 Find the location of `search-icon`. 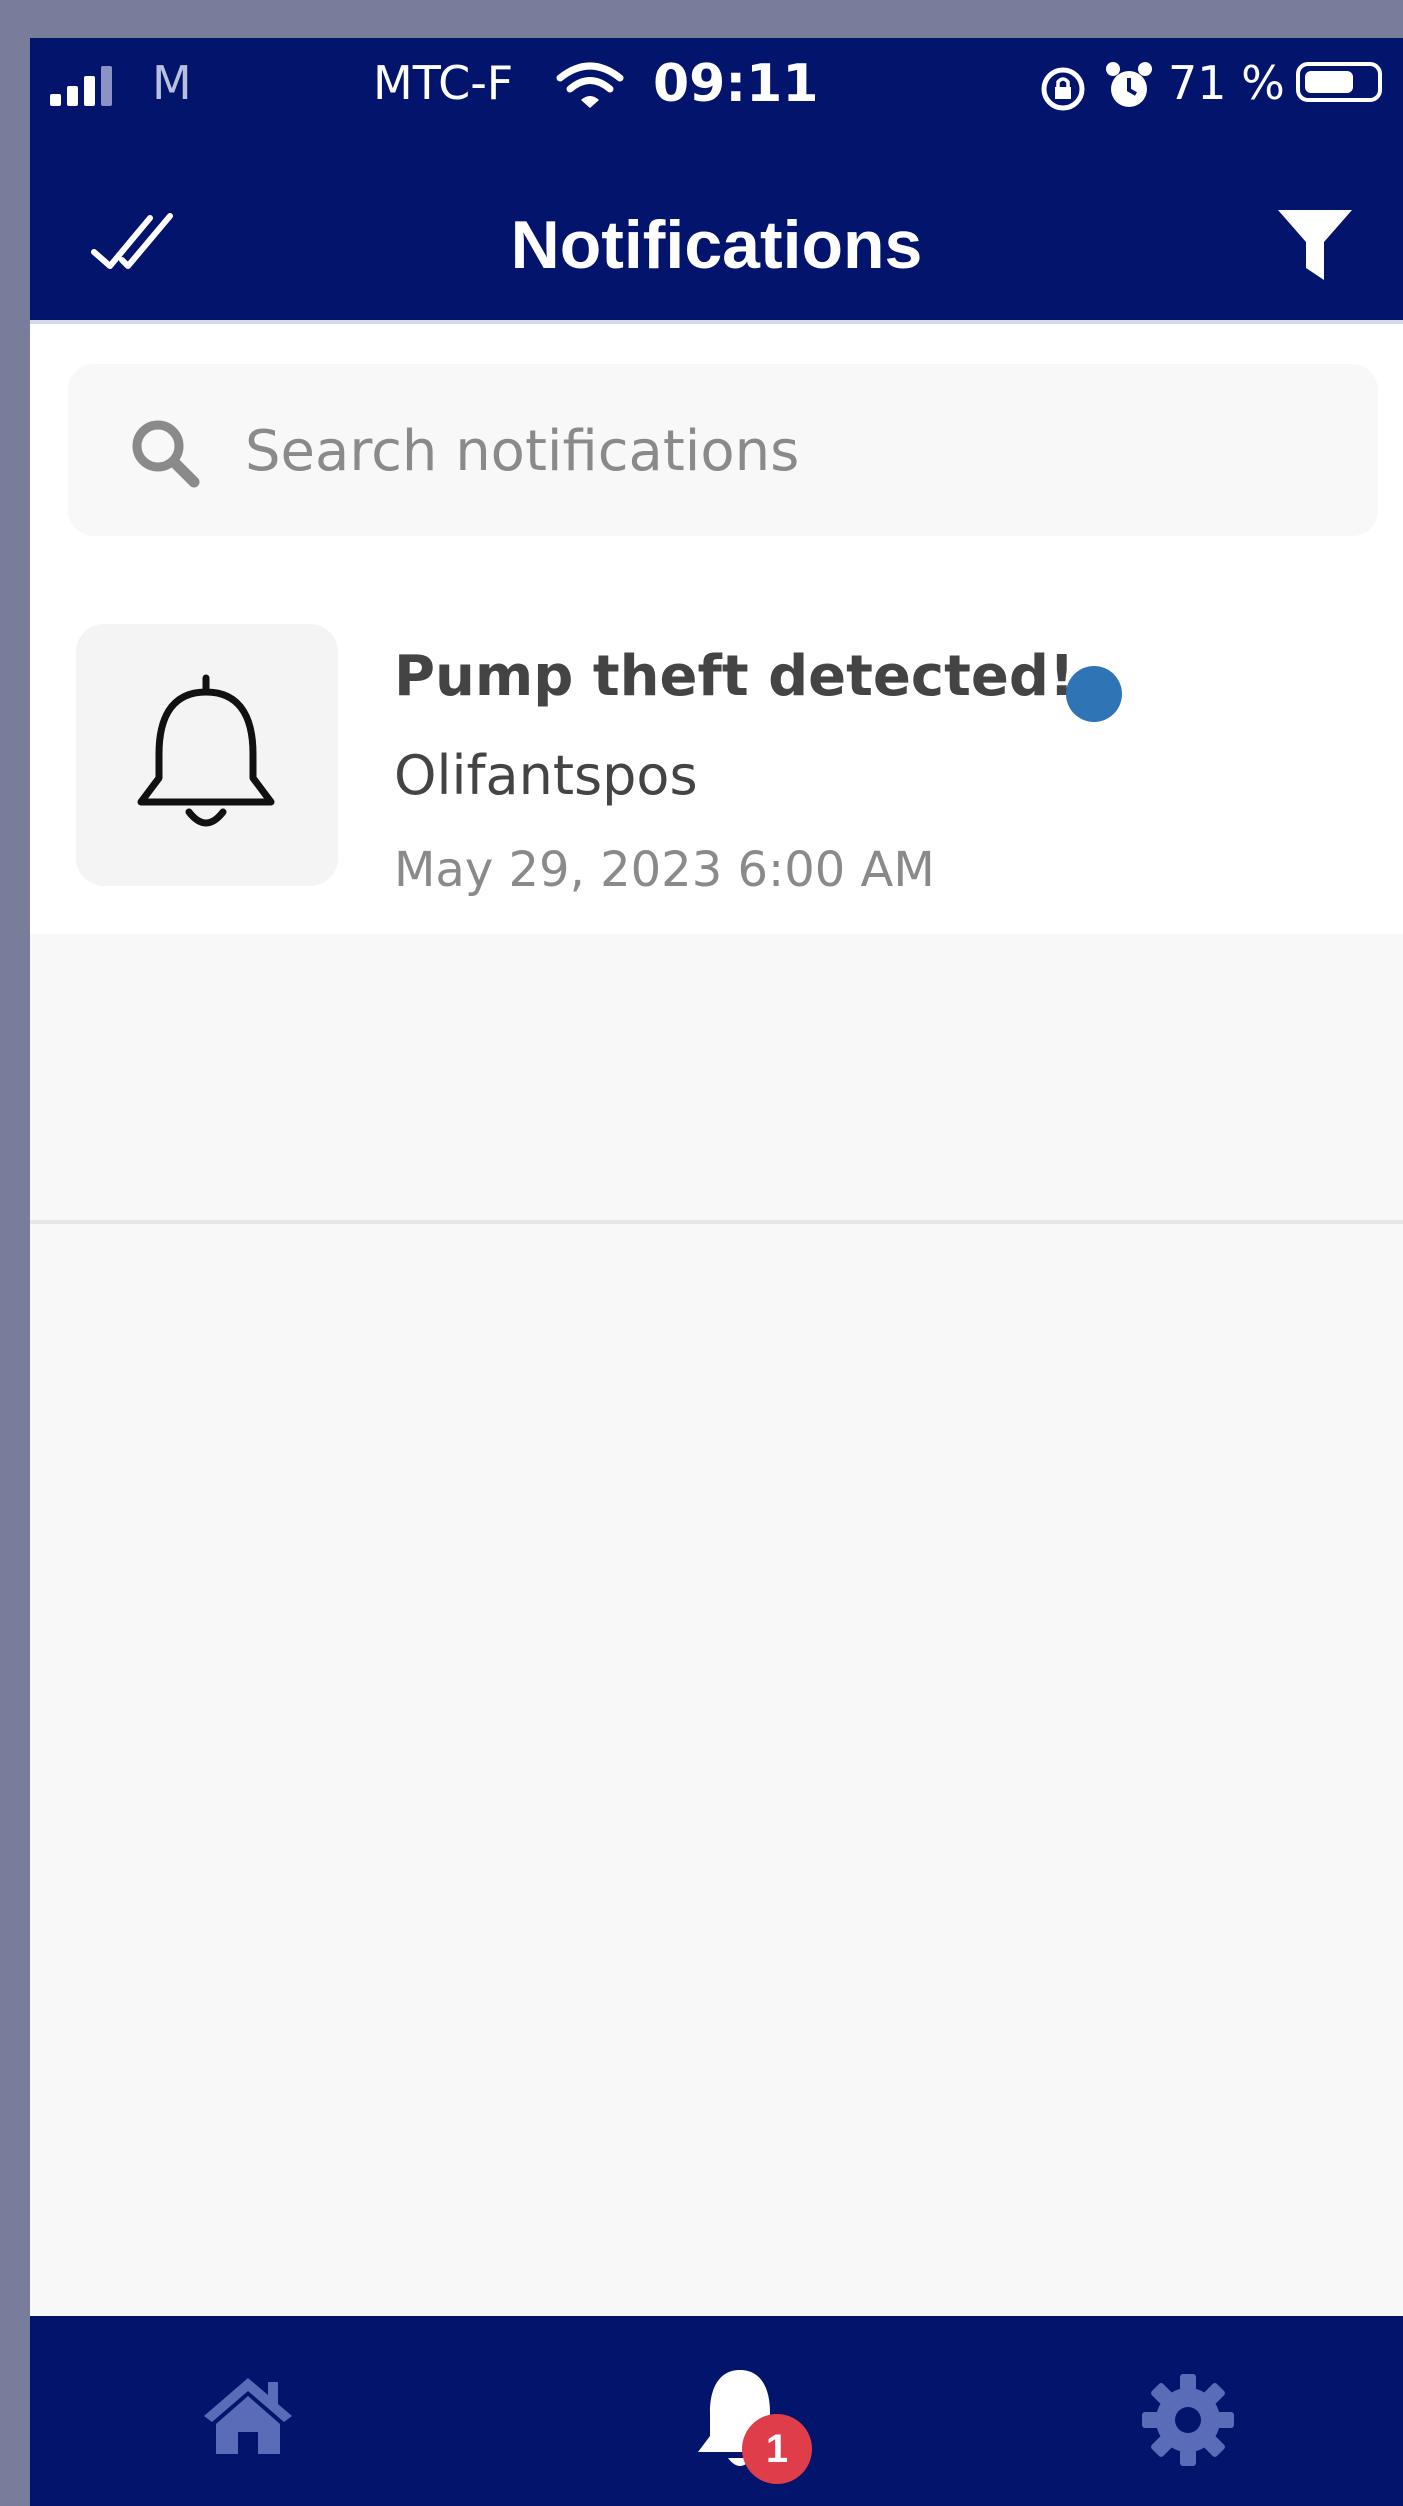

search-icon is located at coordinates (166, 454).